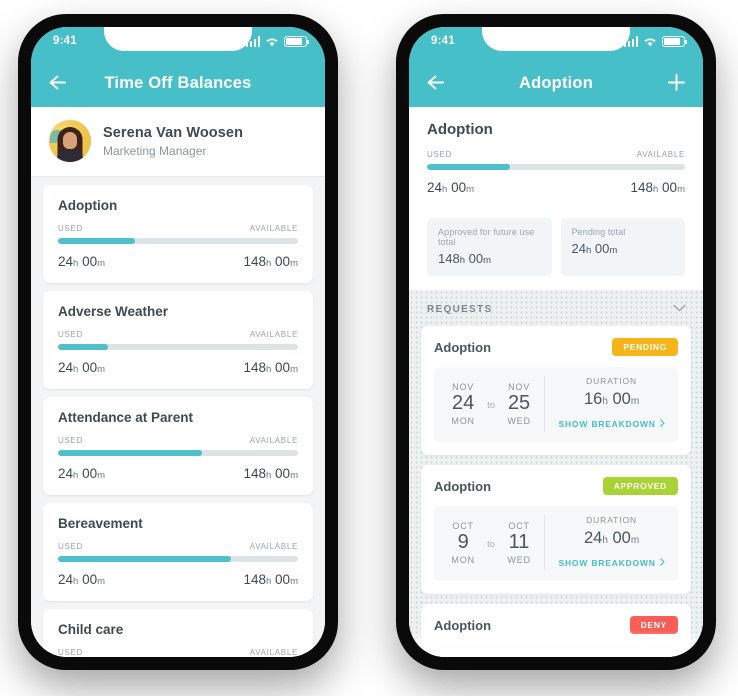 This screenshot has width=738, height=696. I want to click on duration-label: DURATION, so click(612, 381).